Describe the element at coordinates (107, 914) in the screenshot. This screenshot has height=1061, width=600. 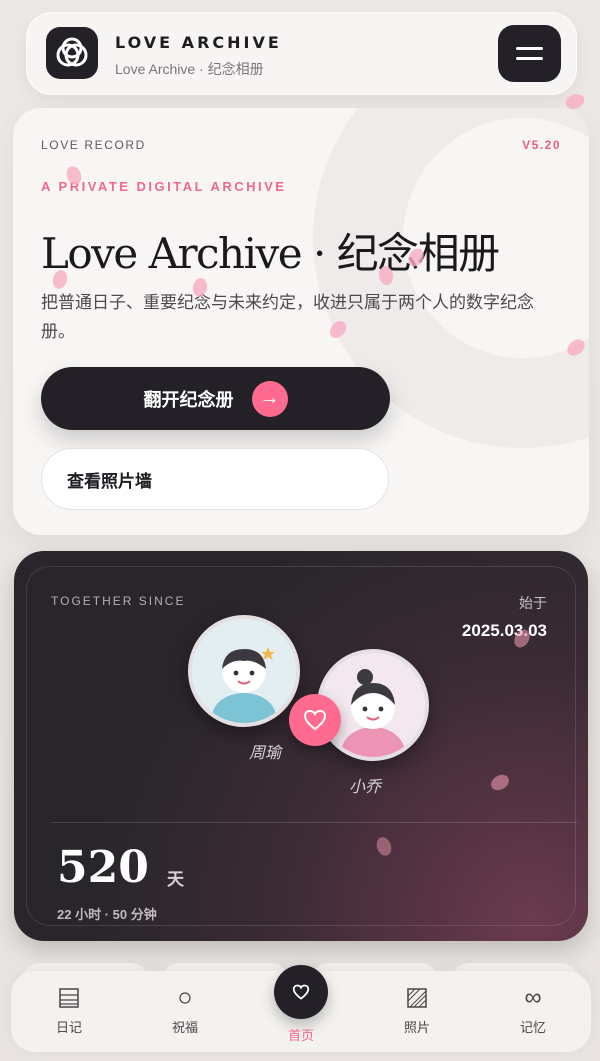
I see `duration-text: 22 小时 · 50 分钟` at that location.